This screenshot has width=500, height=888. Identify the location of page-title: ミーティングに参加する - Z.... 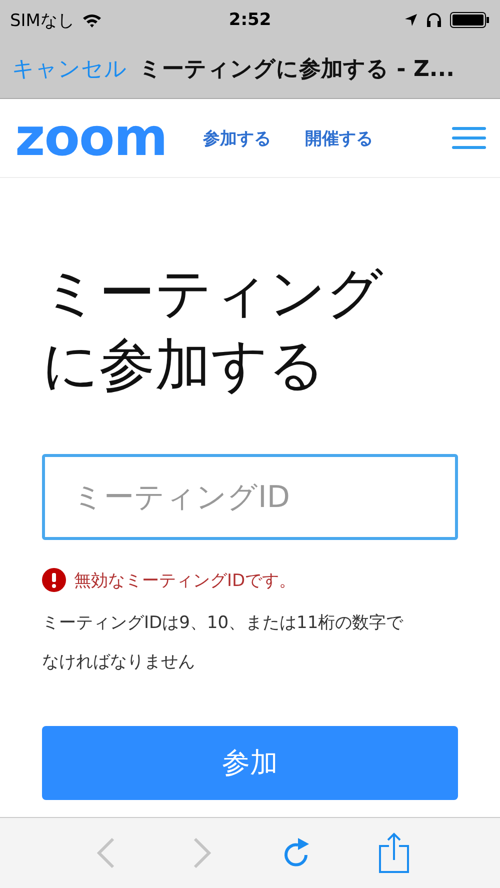
(296, 70).